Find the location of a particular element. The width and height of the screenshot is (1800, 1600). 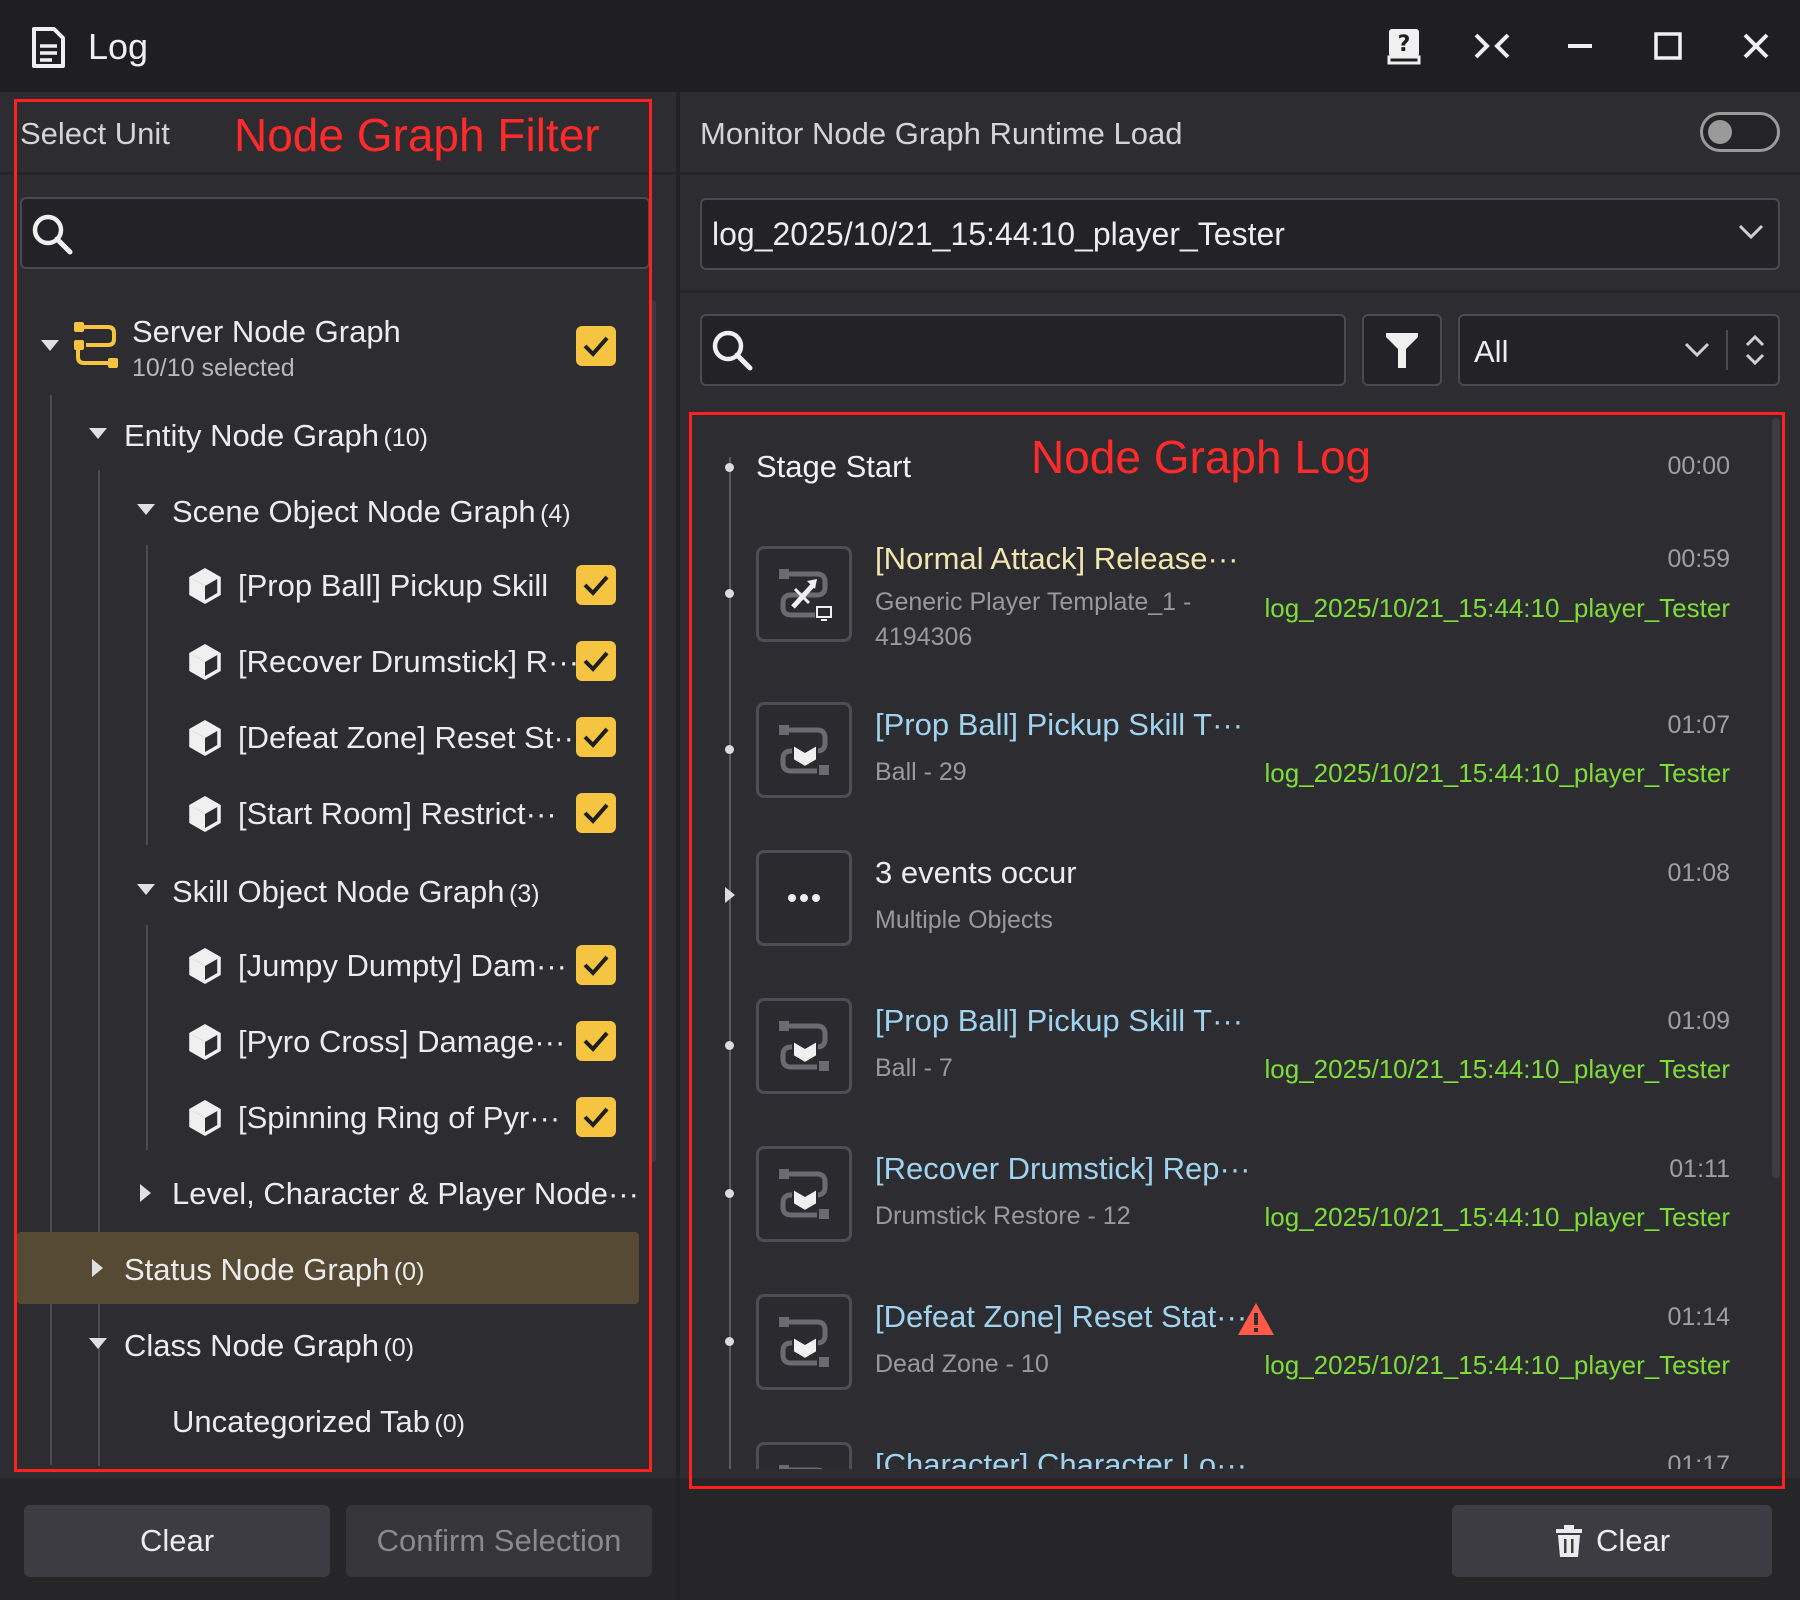

clear-log-button: Clear is located at coordinates (1612, 1541).